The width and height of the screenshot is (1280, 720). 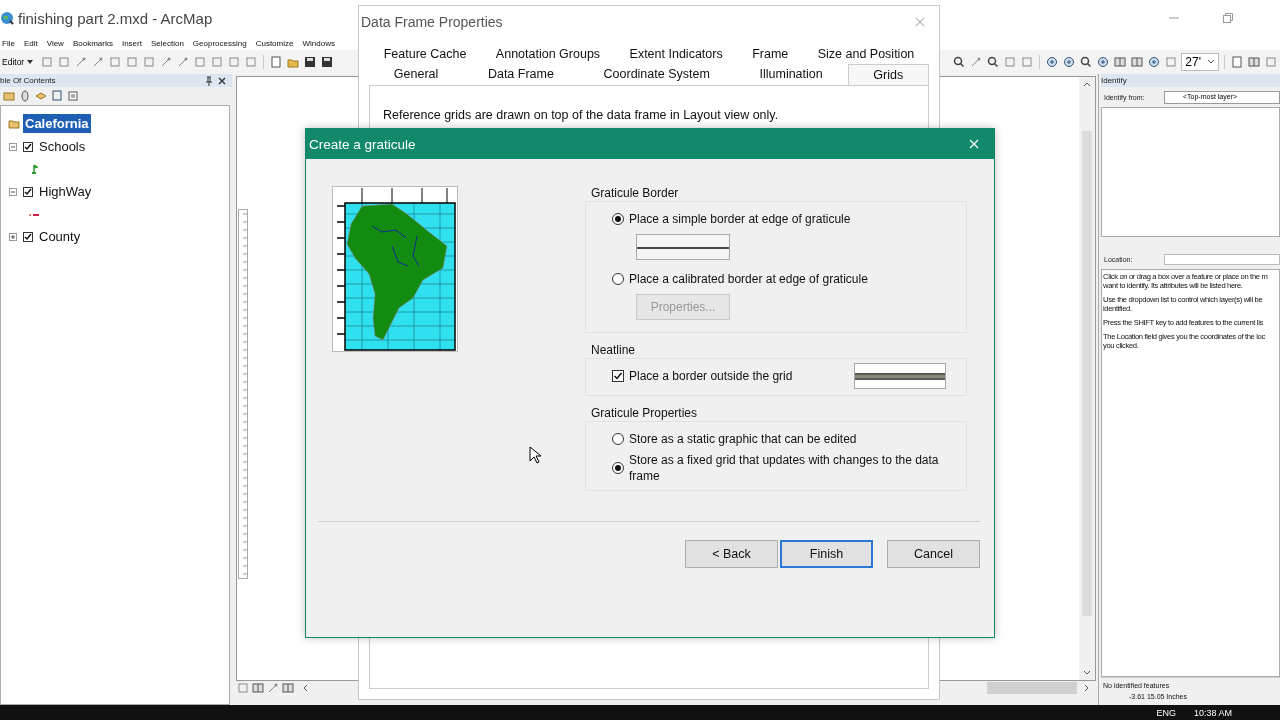 I want to click on language-indicator: ENG, so click(x=1166, y=712).